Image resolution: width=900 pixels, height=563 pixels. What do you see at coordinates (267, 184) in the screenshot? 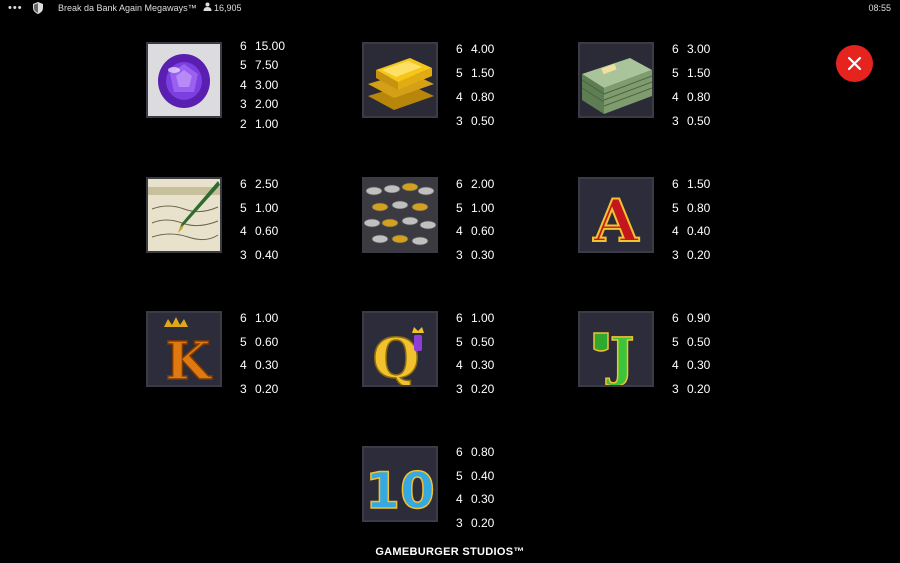
I see `pay-value: 2.50` at bounding box center [267, 184].